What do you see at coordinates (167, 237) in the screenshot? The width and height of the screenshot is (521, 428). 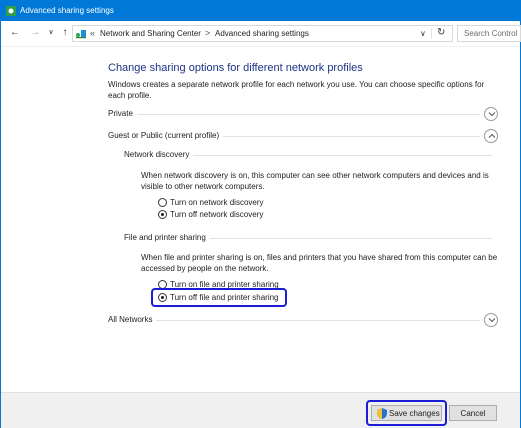 I see `file-printer-sharing-title: File and printer sharing` at bounding box center [167, 237].